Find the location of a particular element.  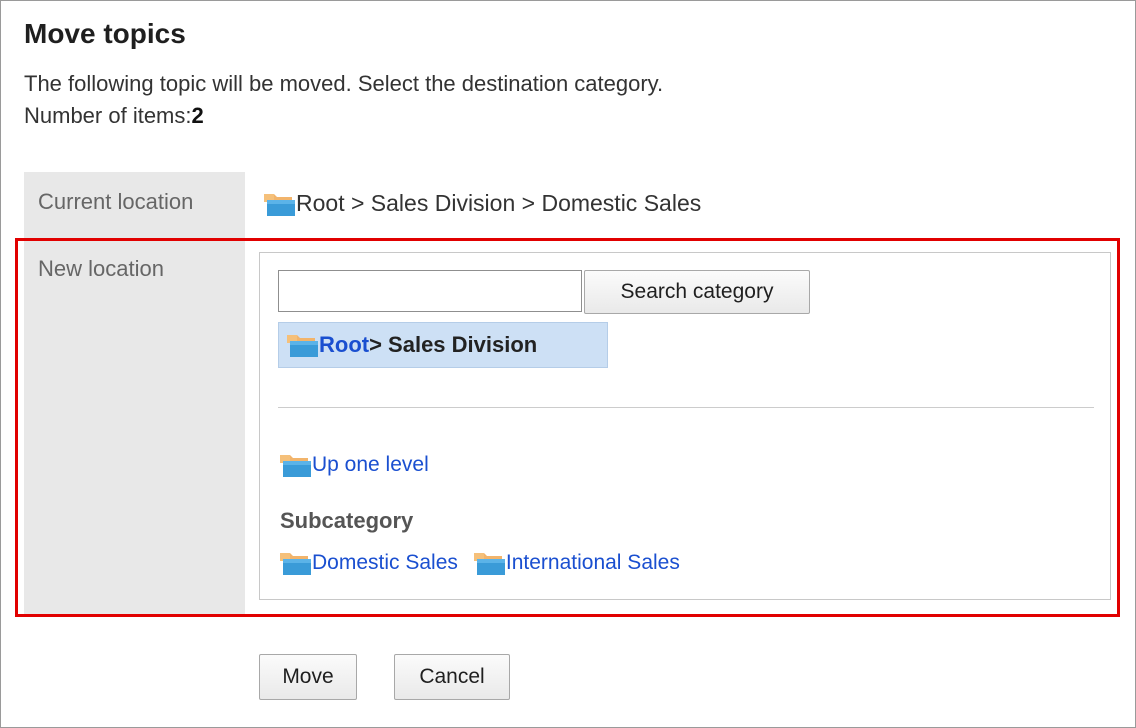

page-title: Move topics is located at coordinates (105, 33).